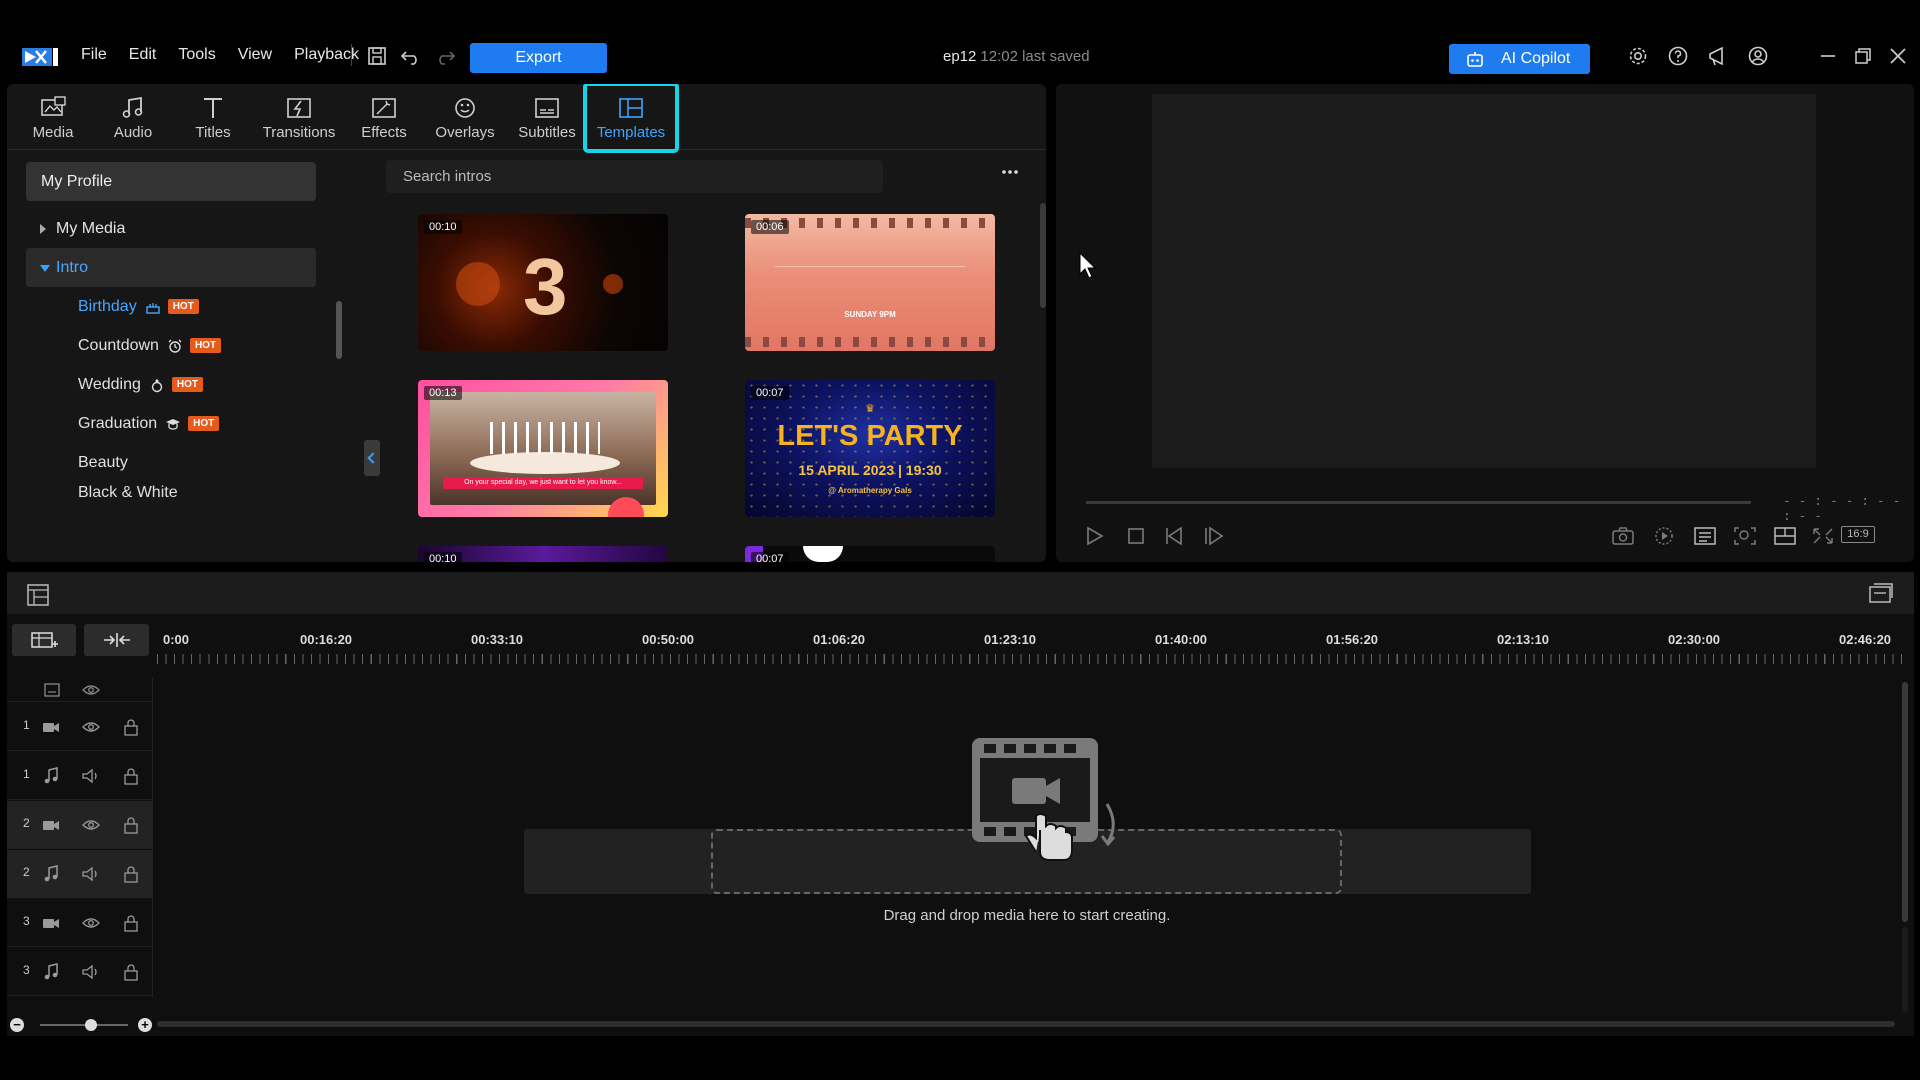 Image resolution: width=1920 pixels, height=1080 pixels. What do you see at coordinates (377, 56) in the screenshot?
I see `save-icon` at bounding box center [377, 56].